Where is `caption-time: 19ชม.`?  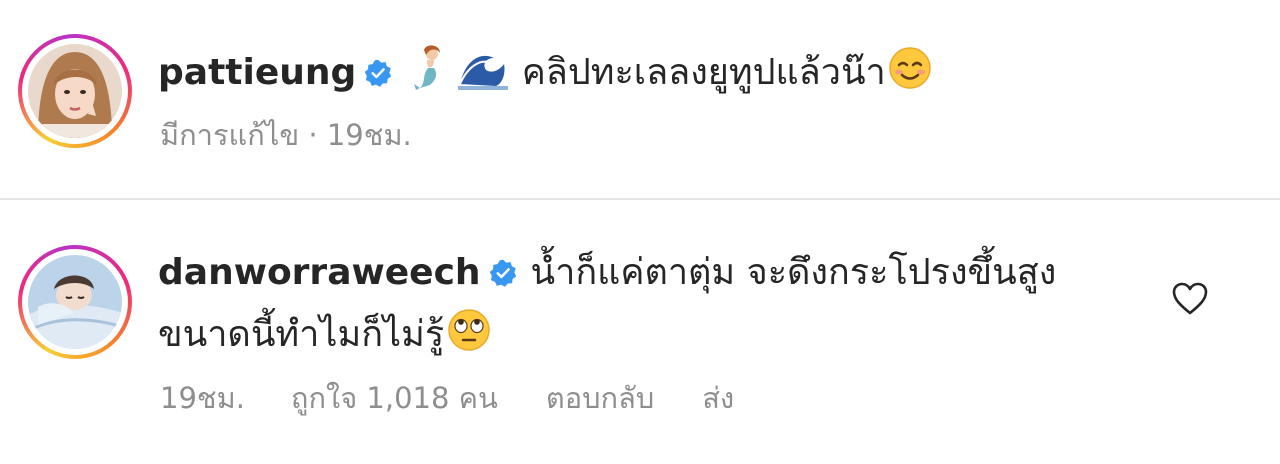
caption-time: 19ชม. is located at coordinates (369, 135).